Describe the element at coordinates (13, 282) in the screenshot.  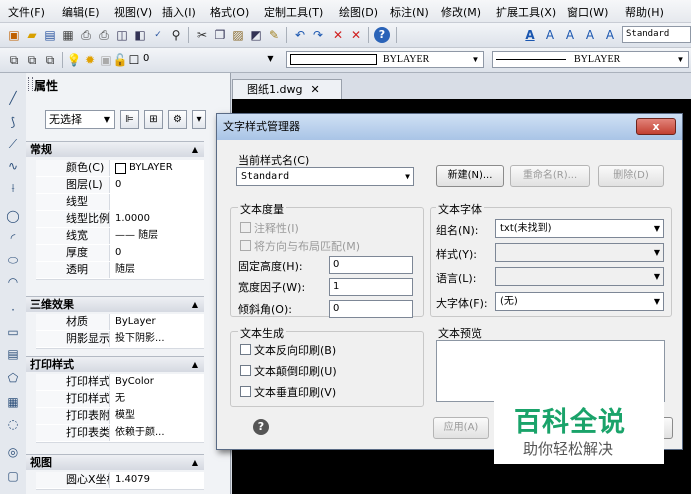
I see `ellipse-arc-icon: ◠` at that location.